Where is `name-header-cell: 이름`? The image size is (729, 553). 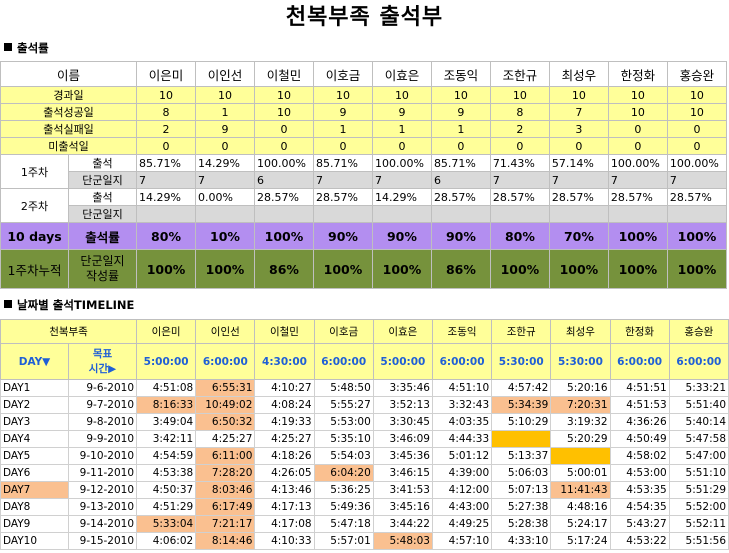 name-header-cell: 이름 is located at coordinates (69, 74).